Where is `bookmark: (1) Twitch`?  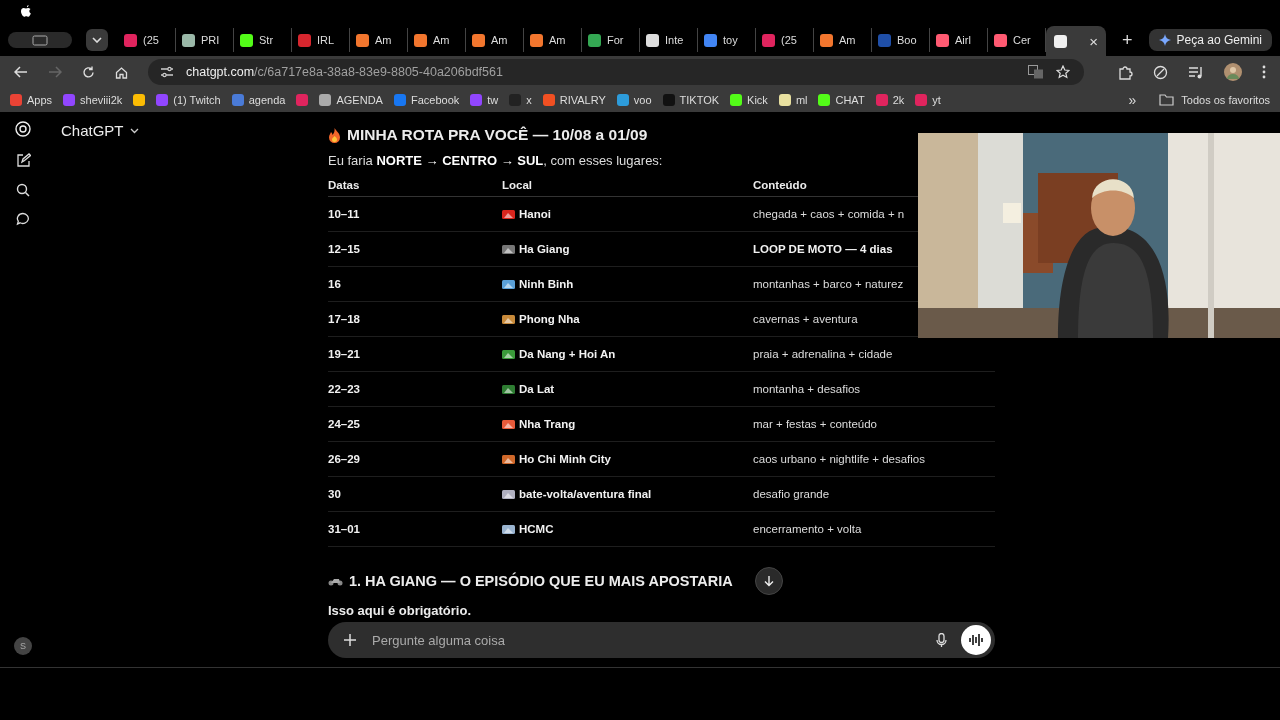
bookmark: (1) Twitch is located at coordinates (188, 100).